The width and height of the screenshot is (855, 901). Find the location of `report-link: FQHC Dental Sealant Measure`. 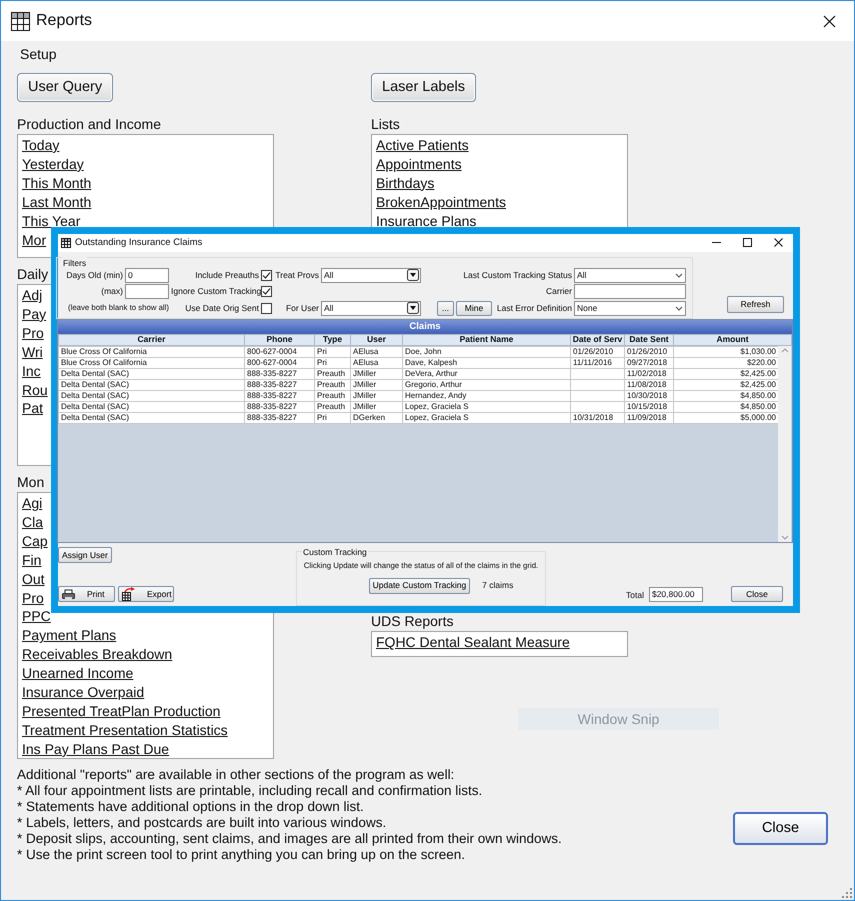

report-link: FQHC Dental Sealant Measure is located at coordinates (473, 642).